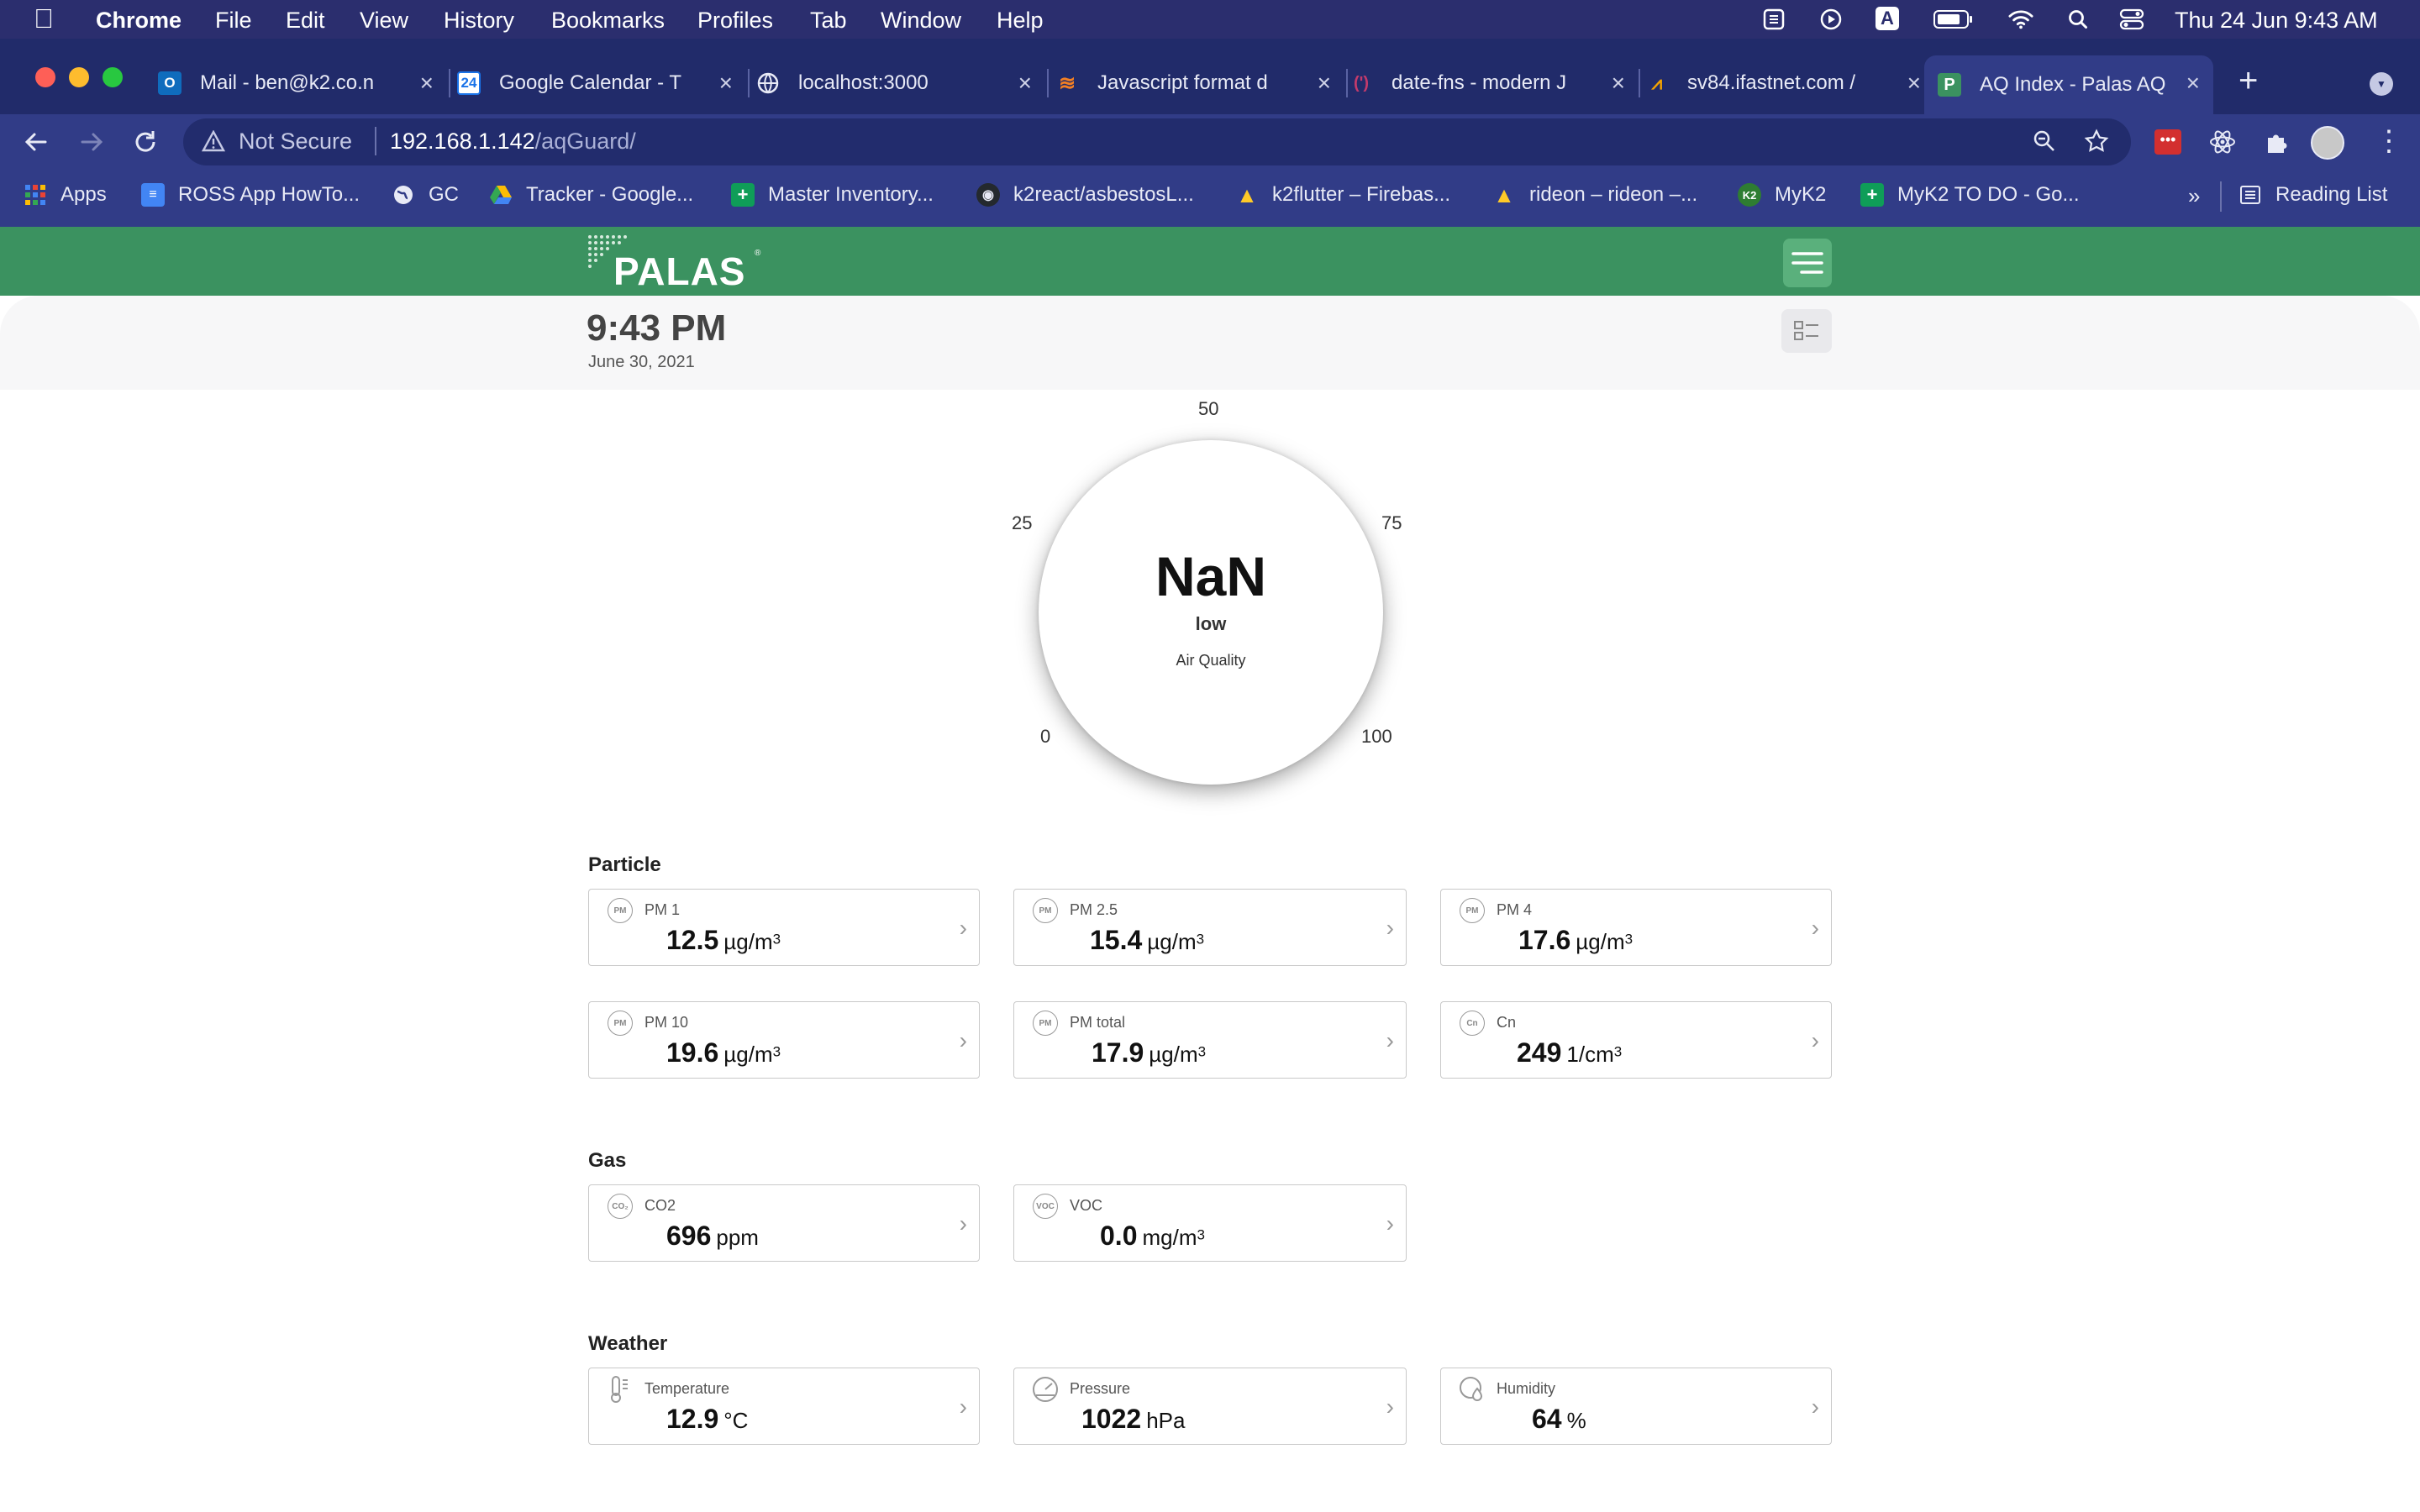 This screenshot has width=2420, height=1512. Describe the element at coordinates (2131, 19) in the screenshot. I see `control-center-icon` at that location.